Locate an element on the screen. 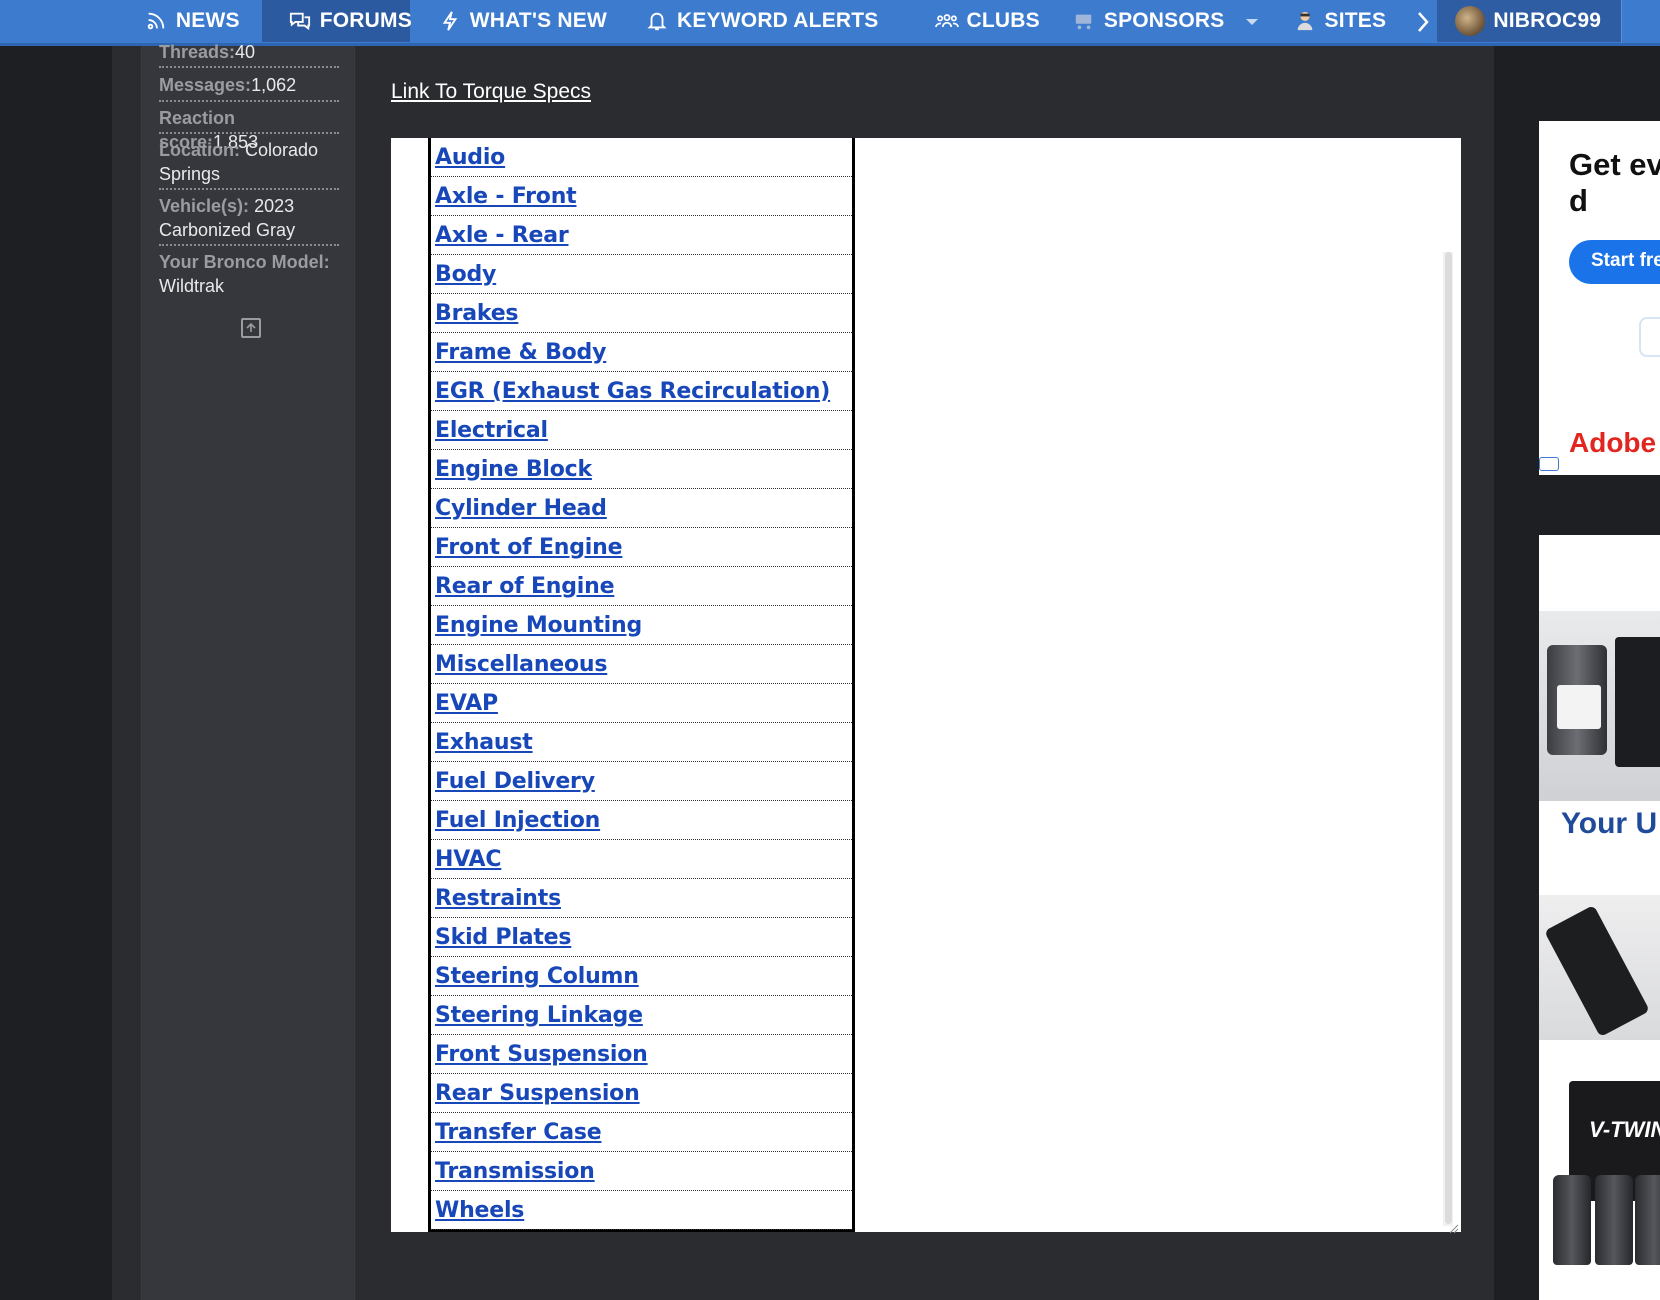 Image resolution: width=1660 pixels, height=1300 pixels. nav-news: NEWS is located at coordinates (203, 21).